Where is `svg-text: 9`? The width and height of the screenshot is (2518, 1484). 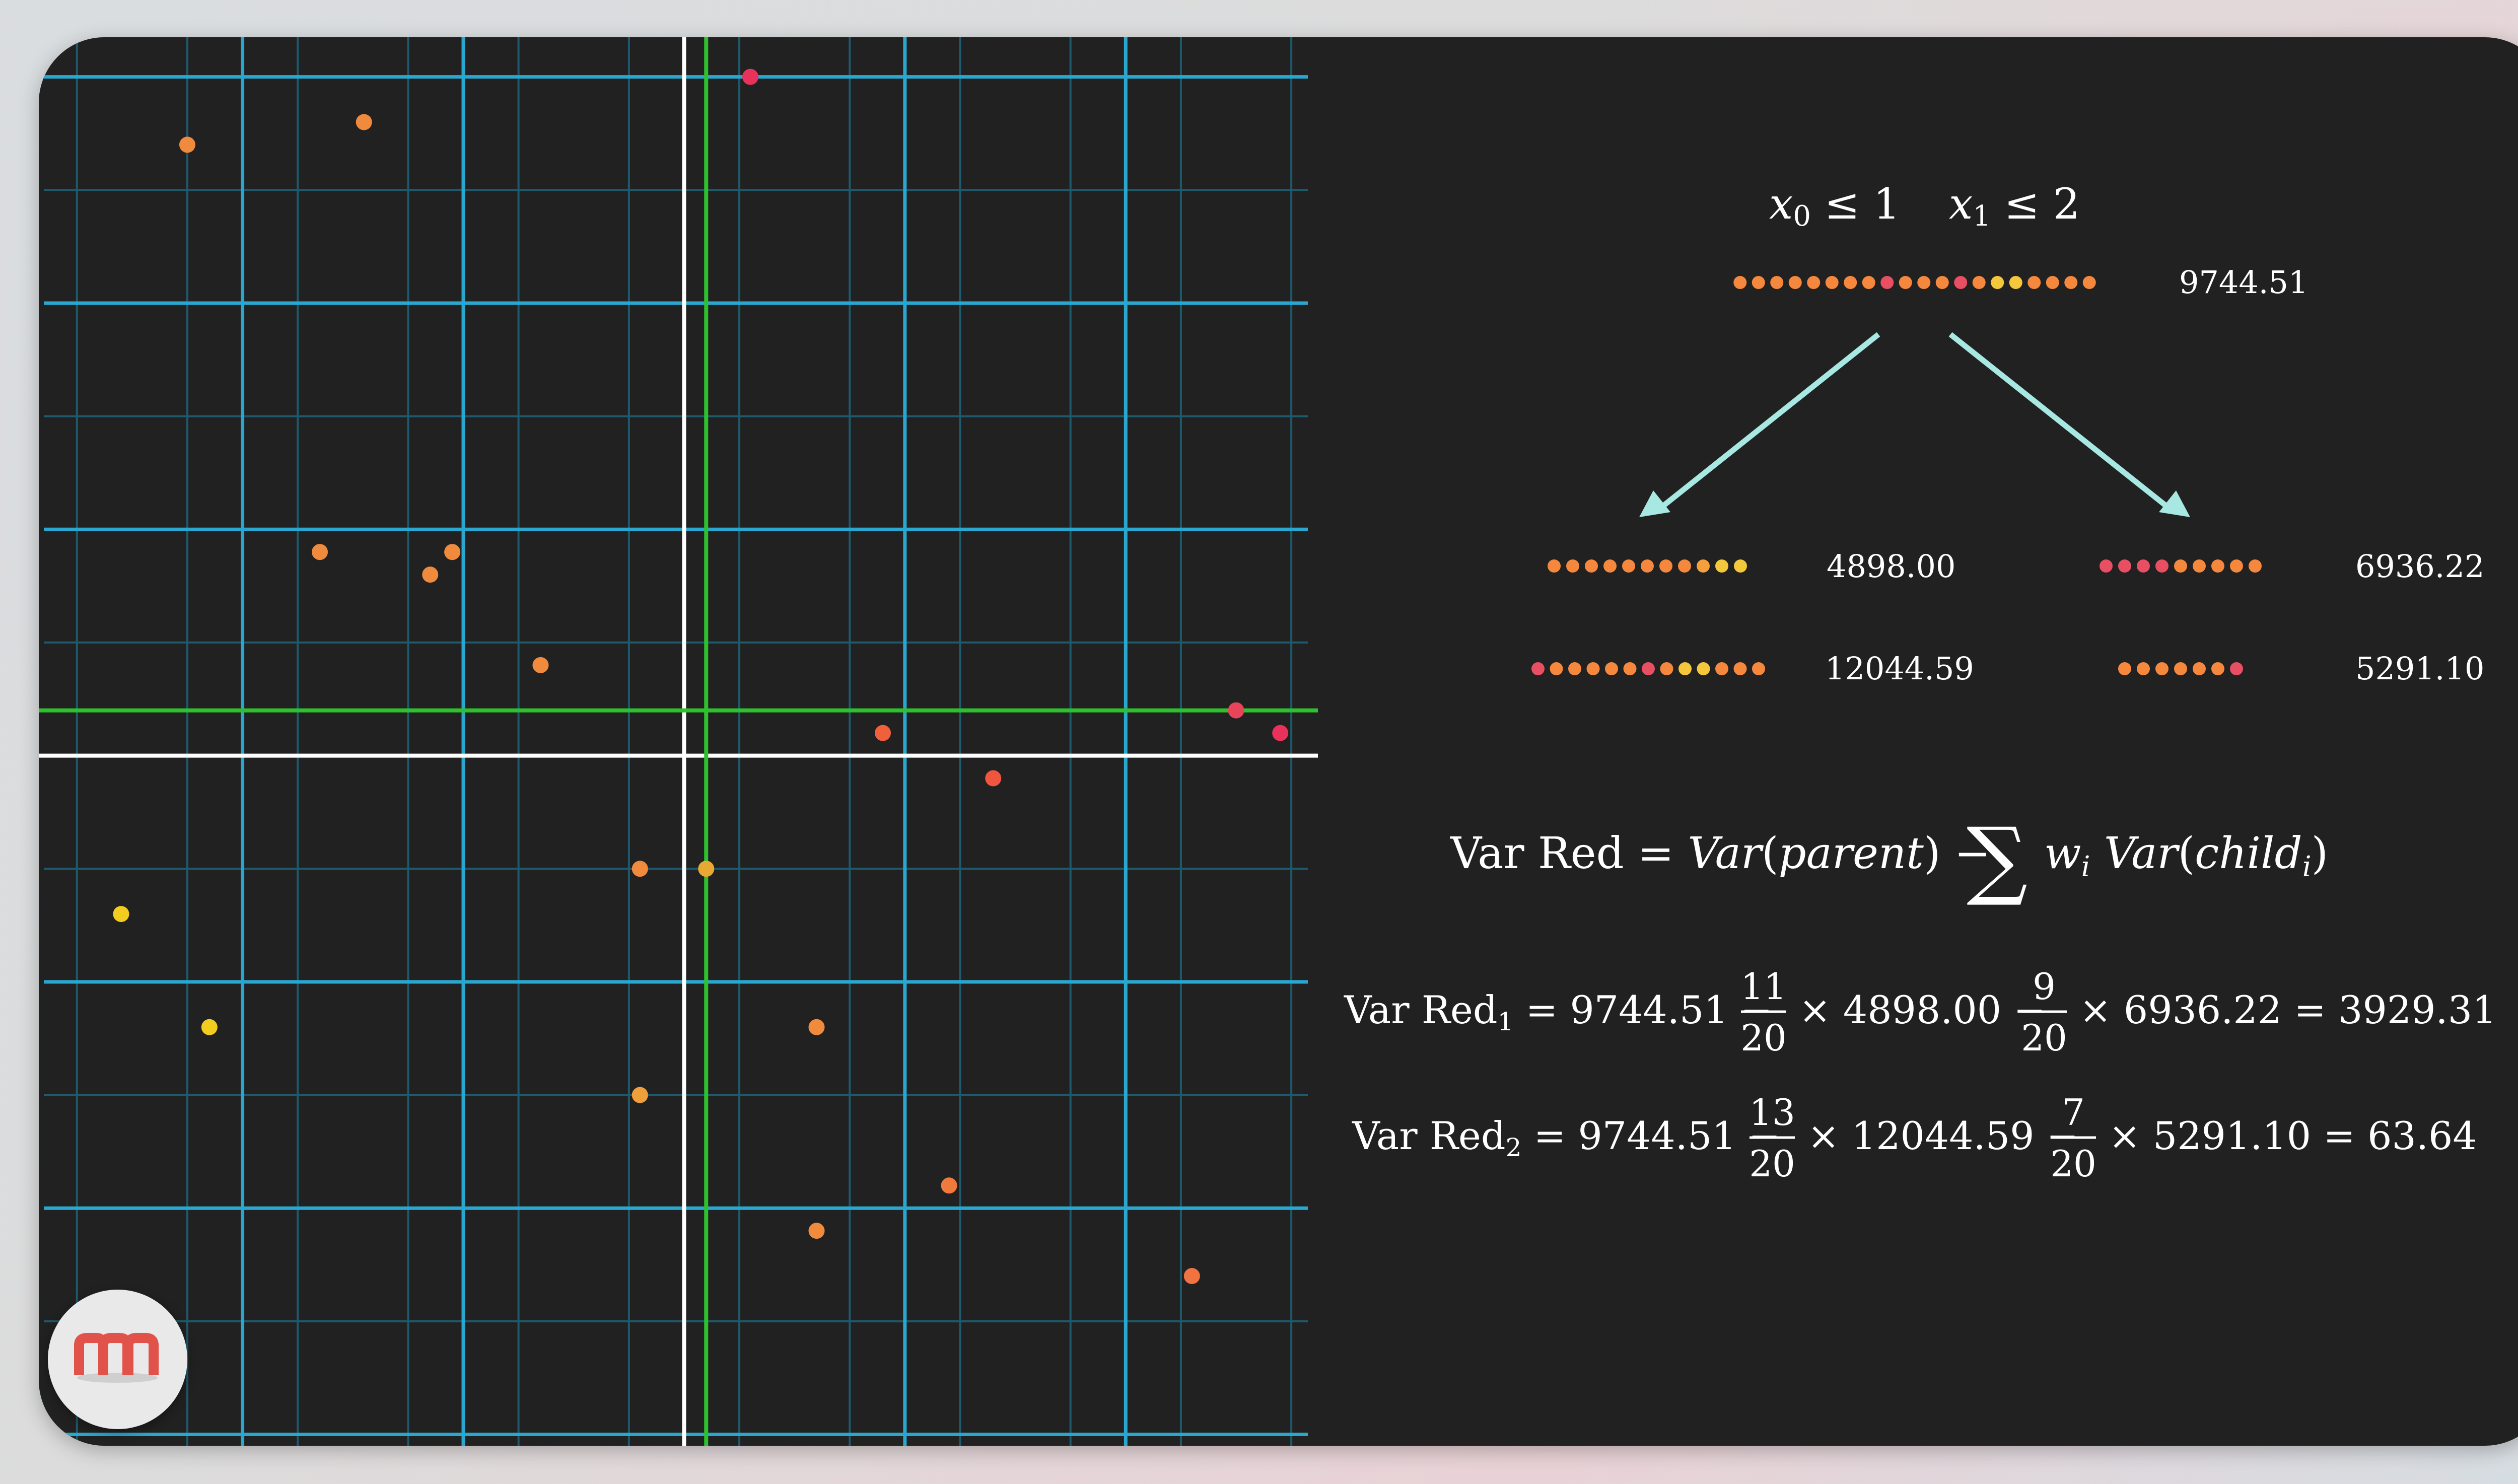 svg-text: 9 is located at coordinates (2045, 987).